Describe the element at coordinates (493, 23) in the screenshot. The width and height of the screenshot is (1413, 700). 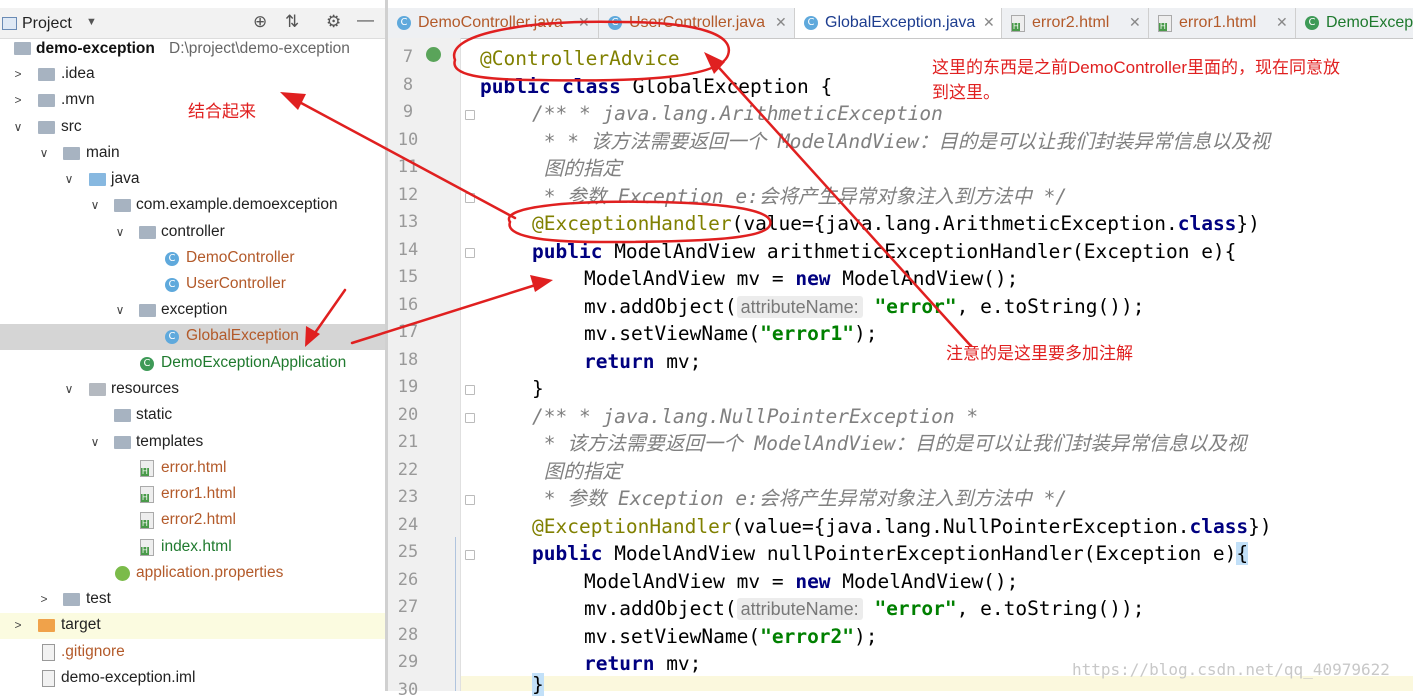
I see `tab-democontroller: C DemoController.java ✕` at that location.